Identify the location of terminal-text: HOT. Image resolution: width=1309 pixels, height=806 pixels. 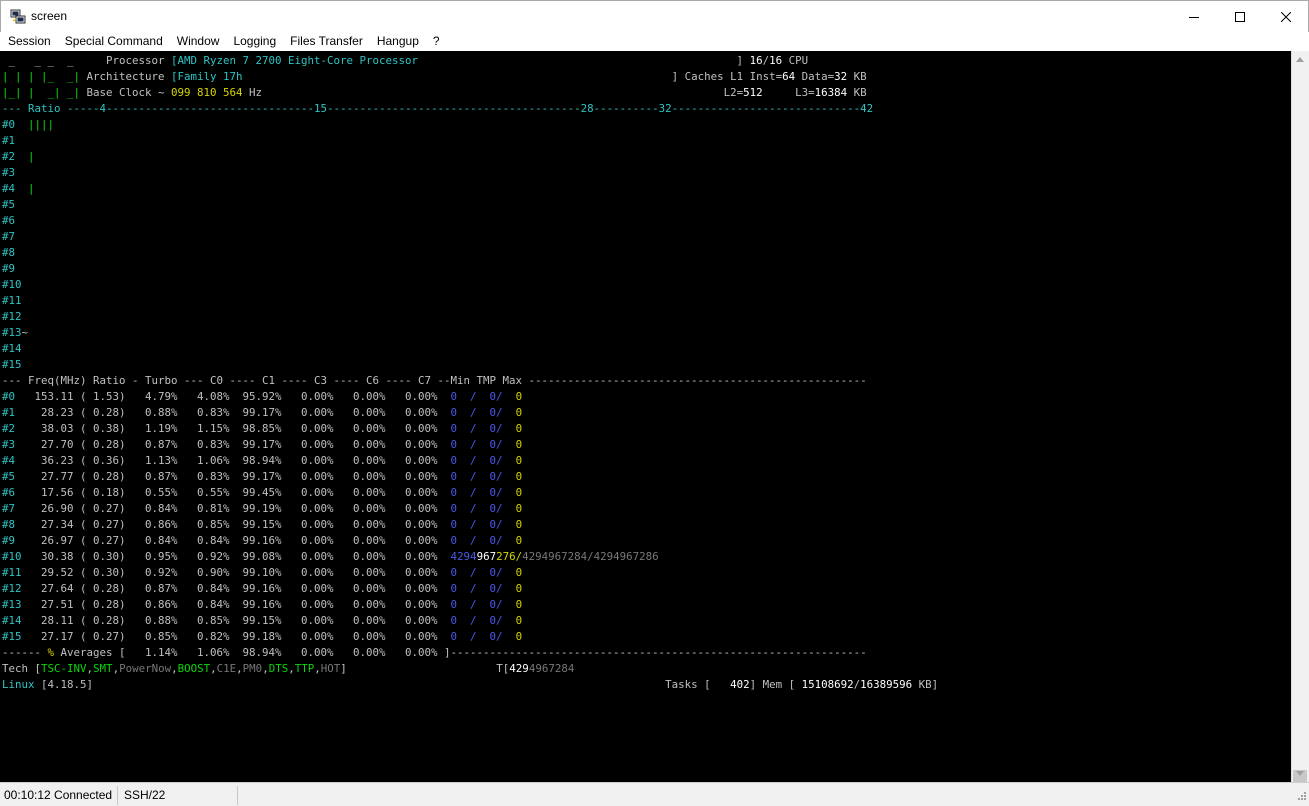
(330, 668).